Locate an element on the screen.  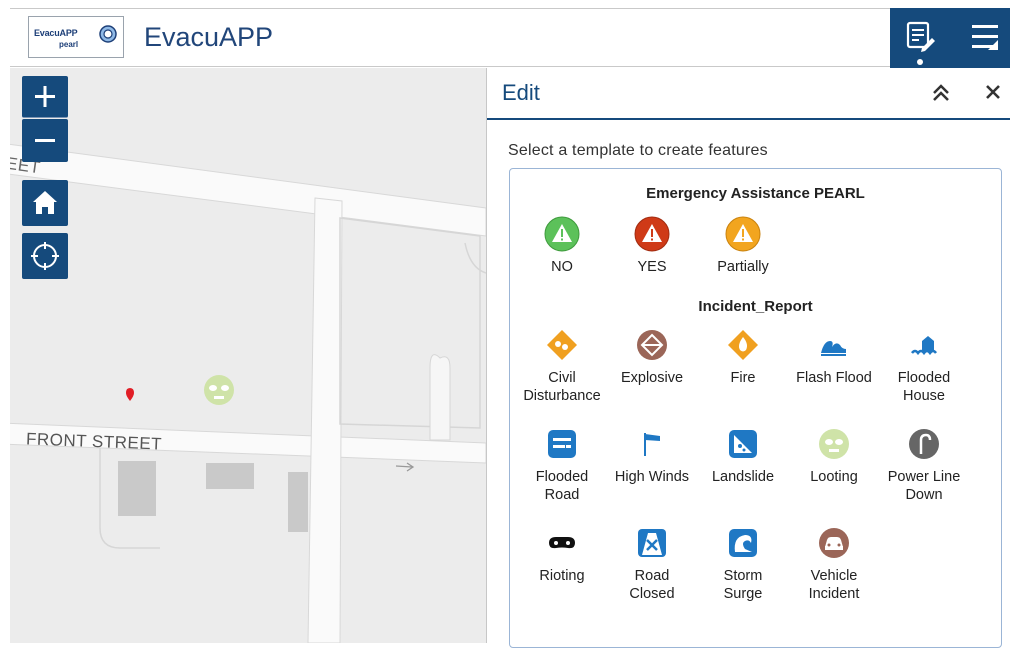
template-landslide: Landslide is located at coordinates (743, 456).